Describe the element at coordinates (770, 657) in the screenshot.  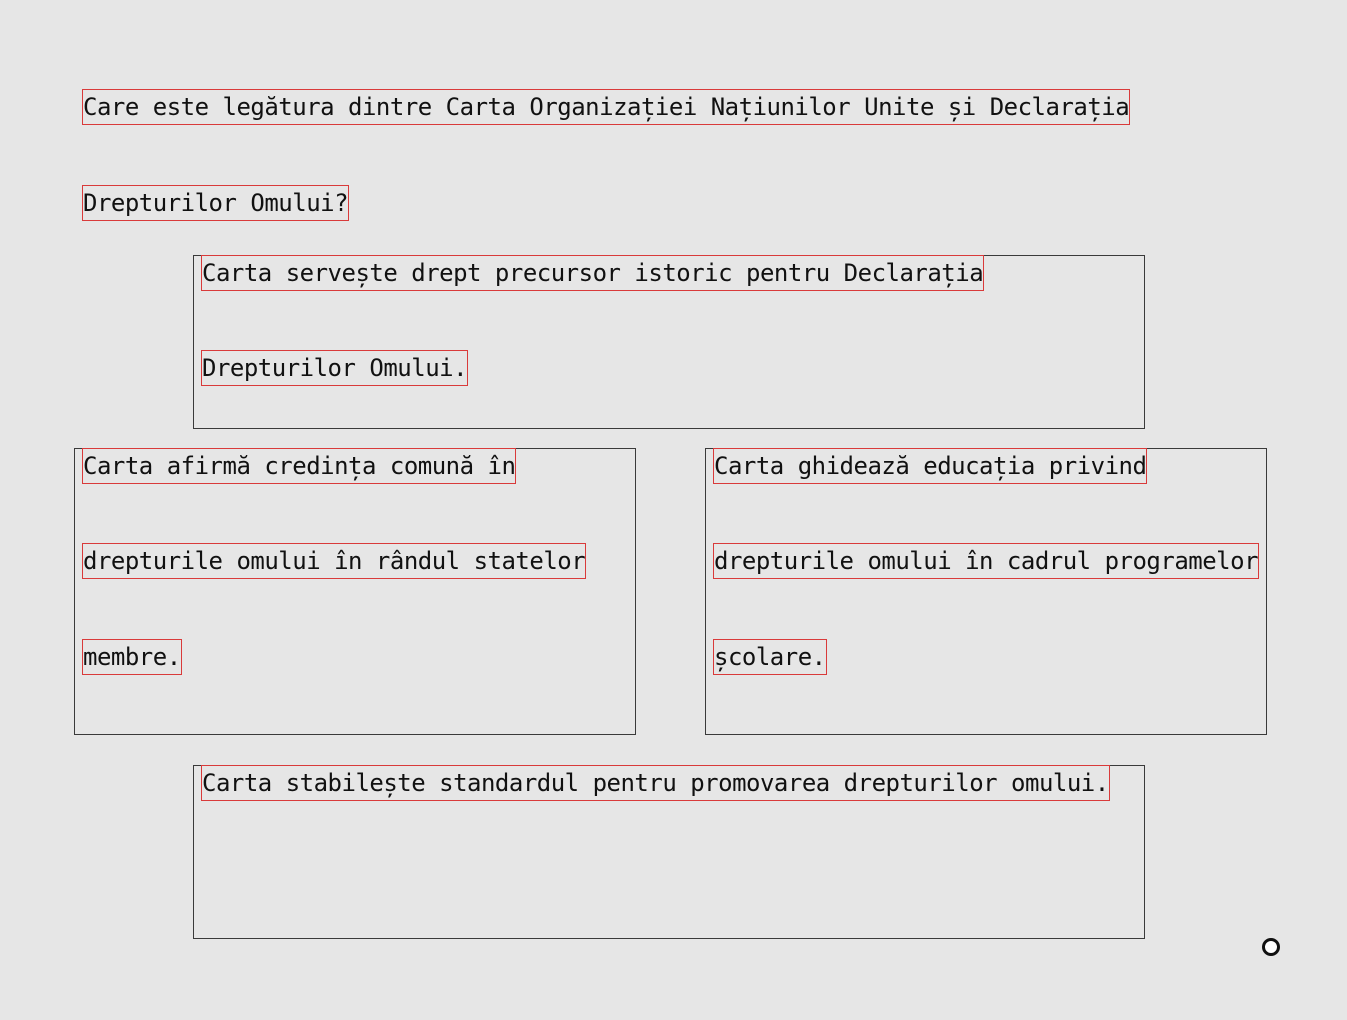
I see `answer-option-c-line-3: școlare.` at that location.